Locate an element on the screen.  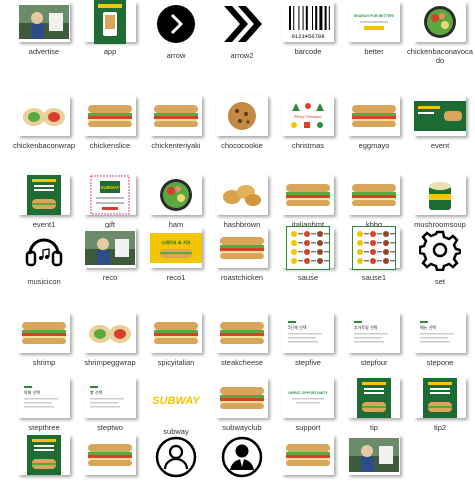
file-item: shrimp is located at coordinates (44, 340).